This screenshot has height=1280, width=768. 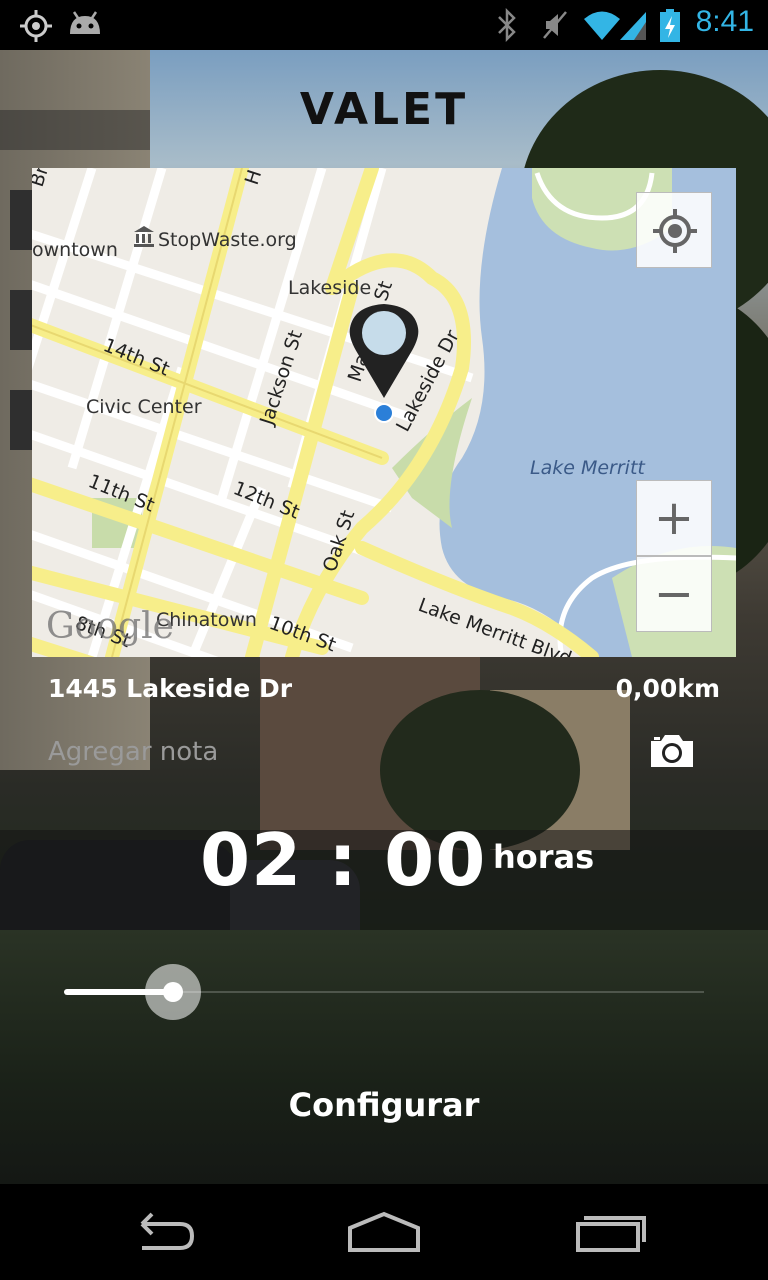 I want to click on zoom-in-button: +, so click(x=674, y=518).